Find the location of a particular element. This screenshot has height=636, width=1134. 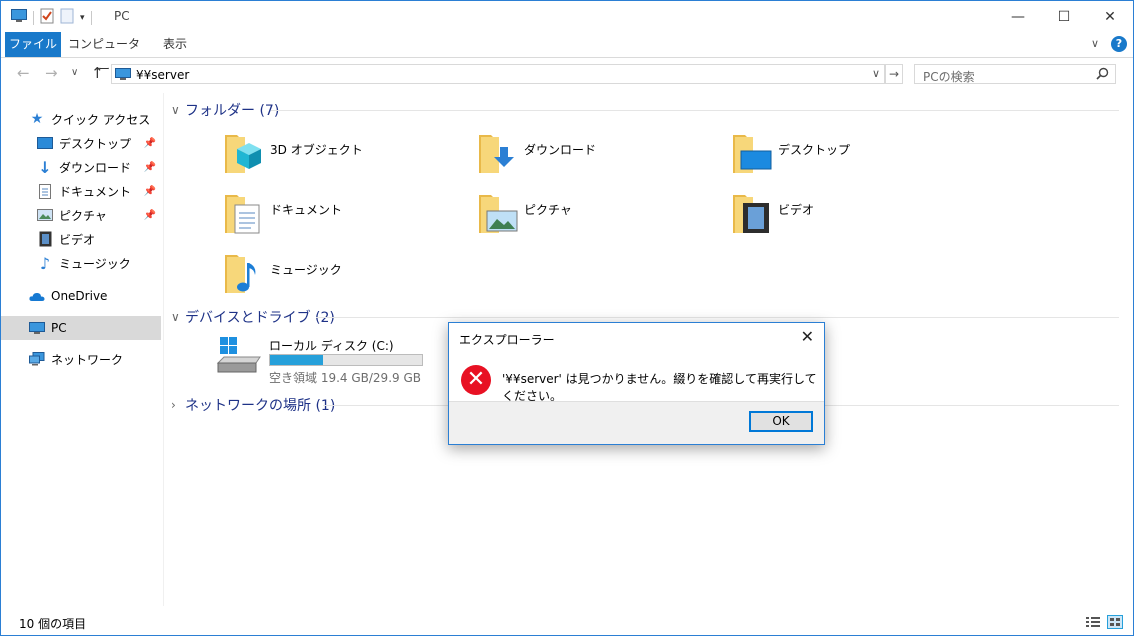

sidebar-item-music: ♪ ミュージック is located at coordinates (81, 263).